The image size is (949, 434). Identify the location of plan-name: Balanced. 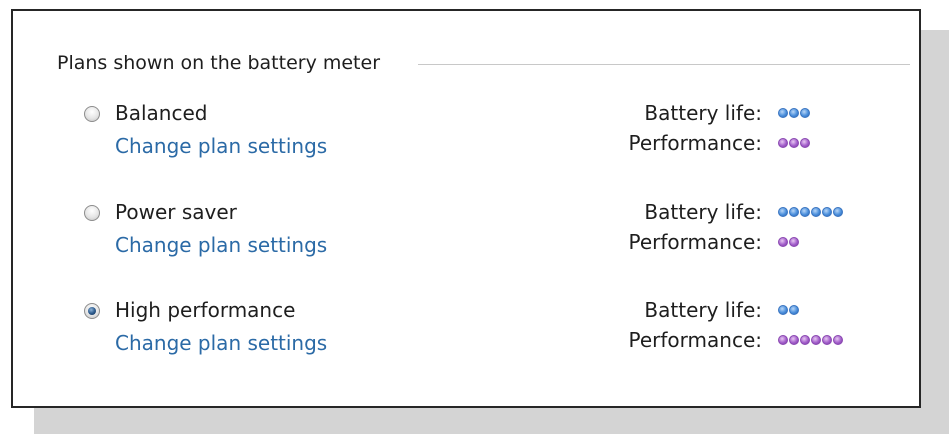
(161, 113).